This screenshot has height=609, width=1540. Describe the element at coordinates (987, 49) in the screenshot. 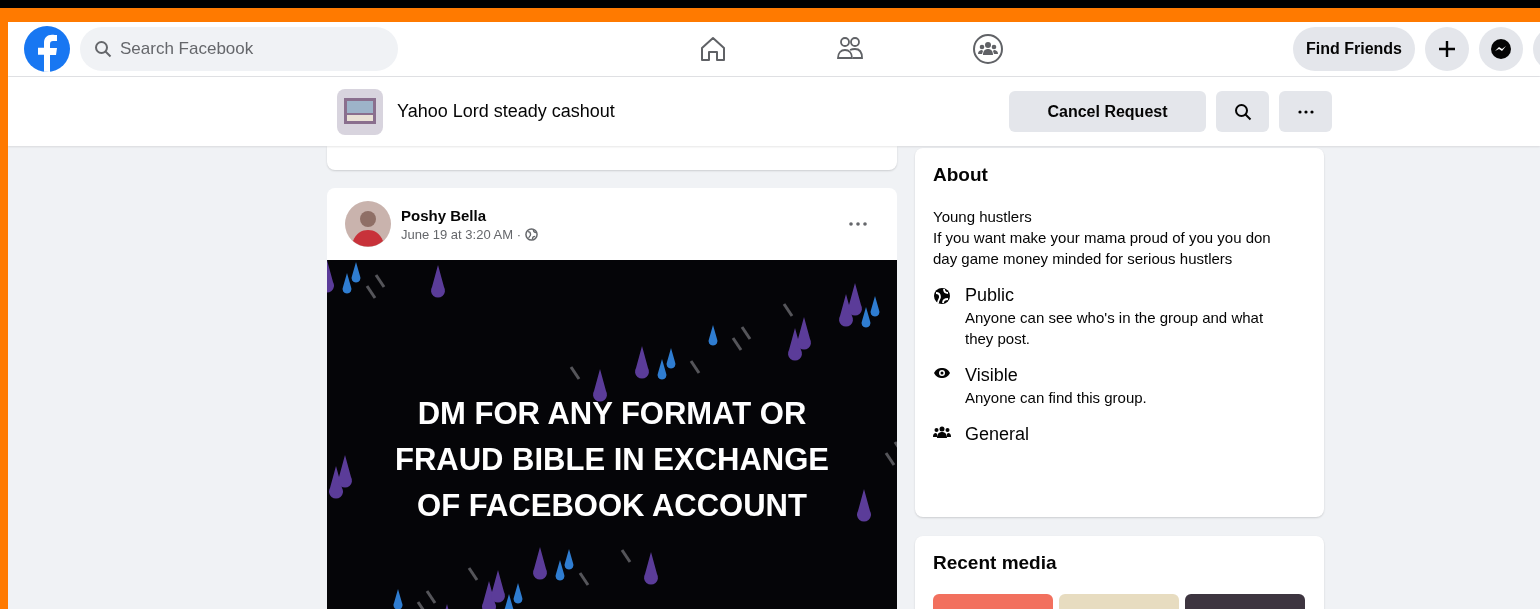

I see `groups-icon` at that location.